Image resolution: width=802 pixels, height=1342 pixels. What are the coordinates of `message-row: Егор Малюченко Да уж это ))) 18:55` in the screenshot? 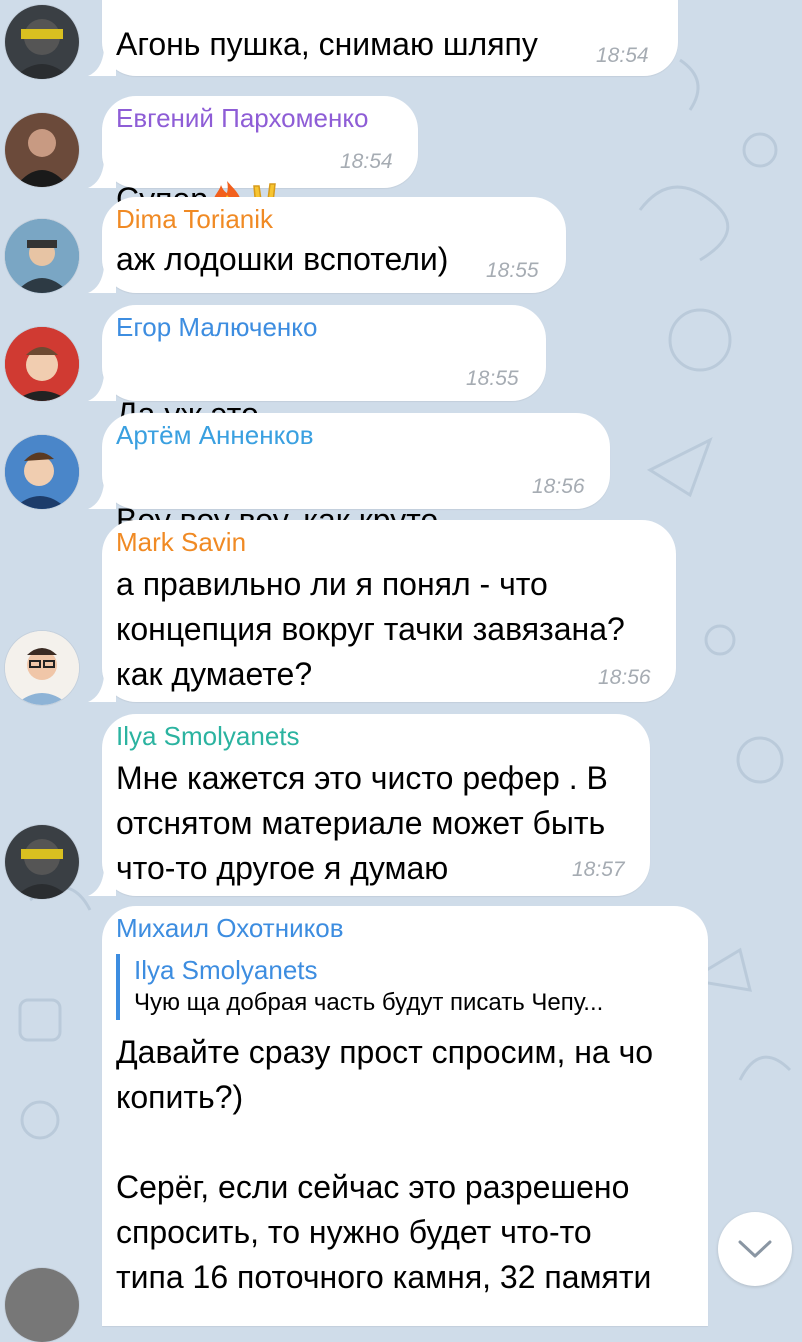 It's located at (401, 391).